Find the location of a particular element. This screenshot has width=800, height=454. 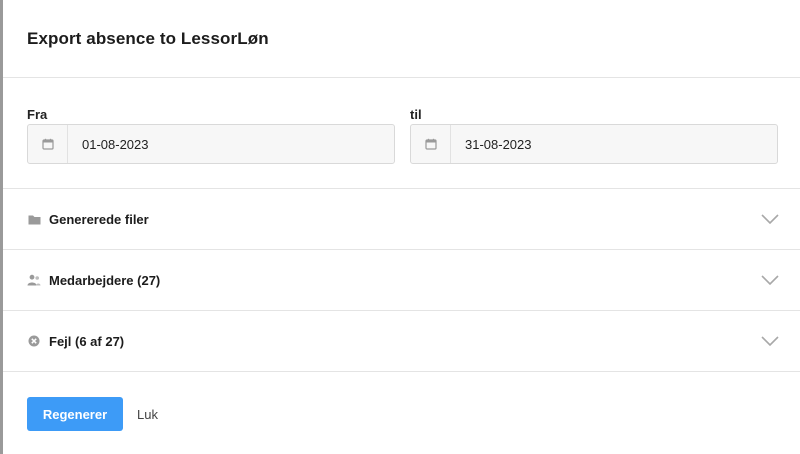

users-icon is located at coordinates (34, 280).